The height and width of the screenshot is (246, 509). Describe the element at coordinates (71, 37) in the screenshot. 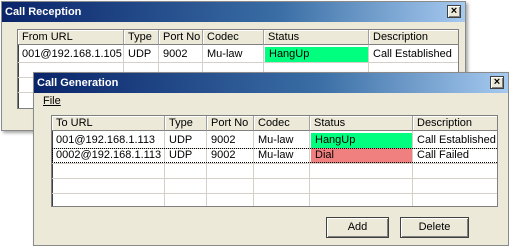

I see `reception-col-header-from-url: From URL` at that location.